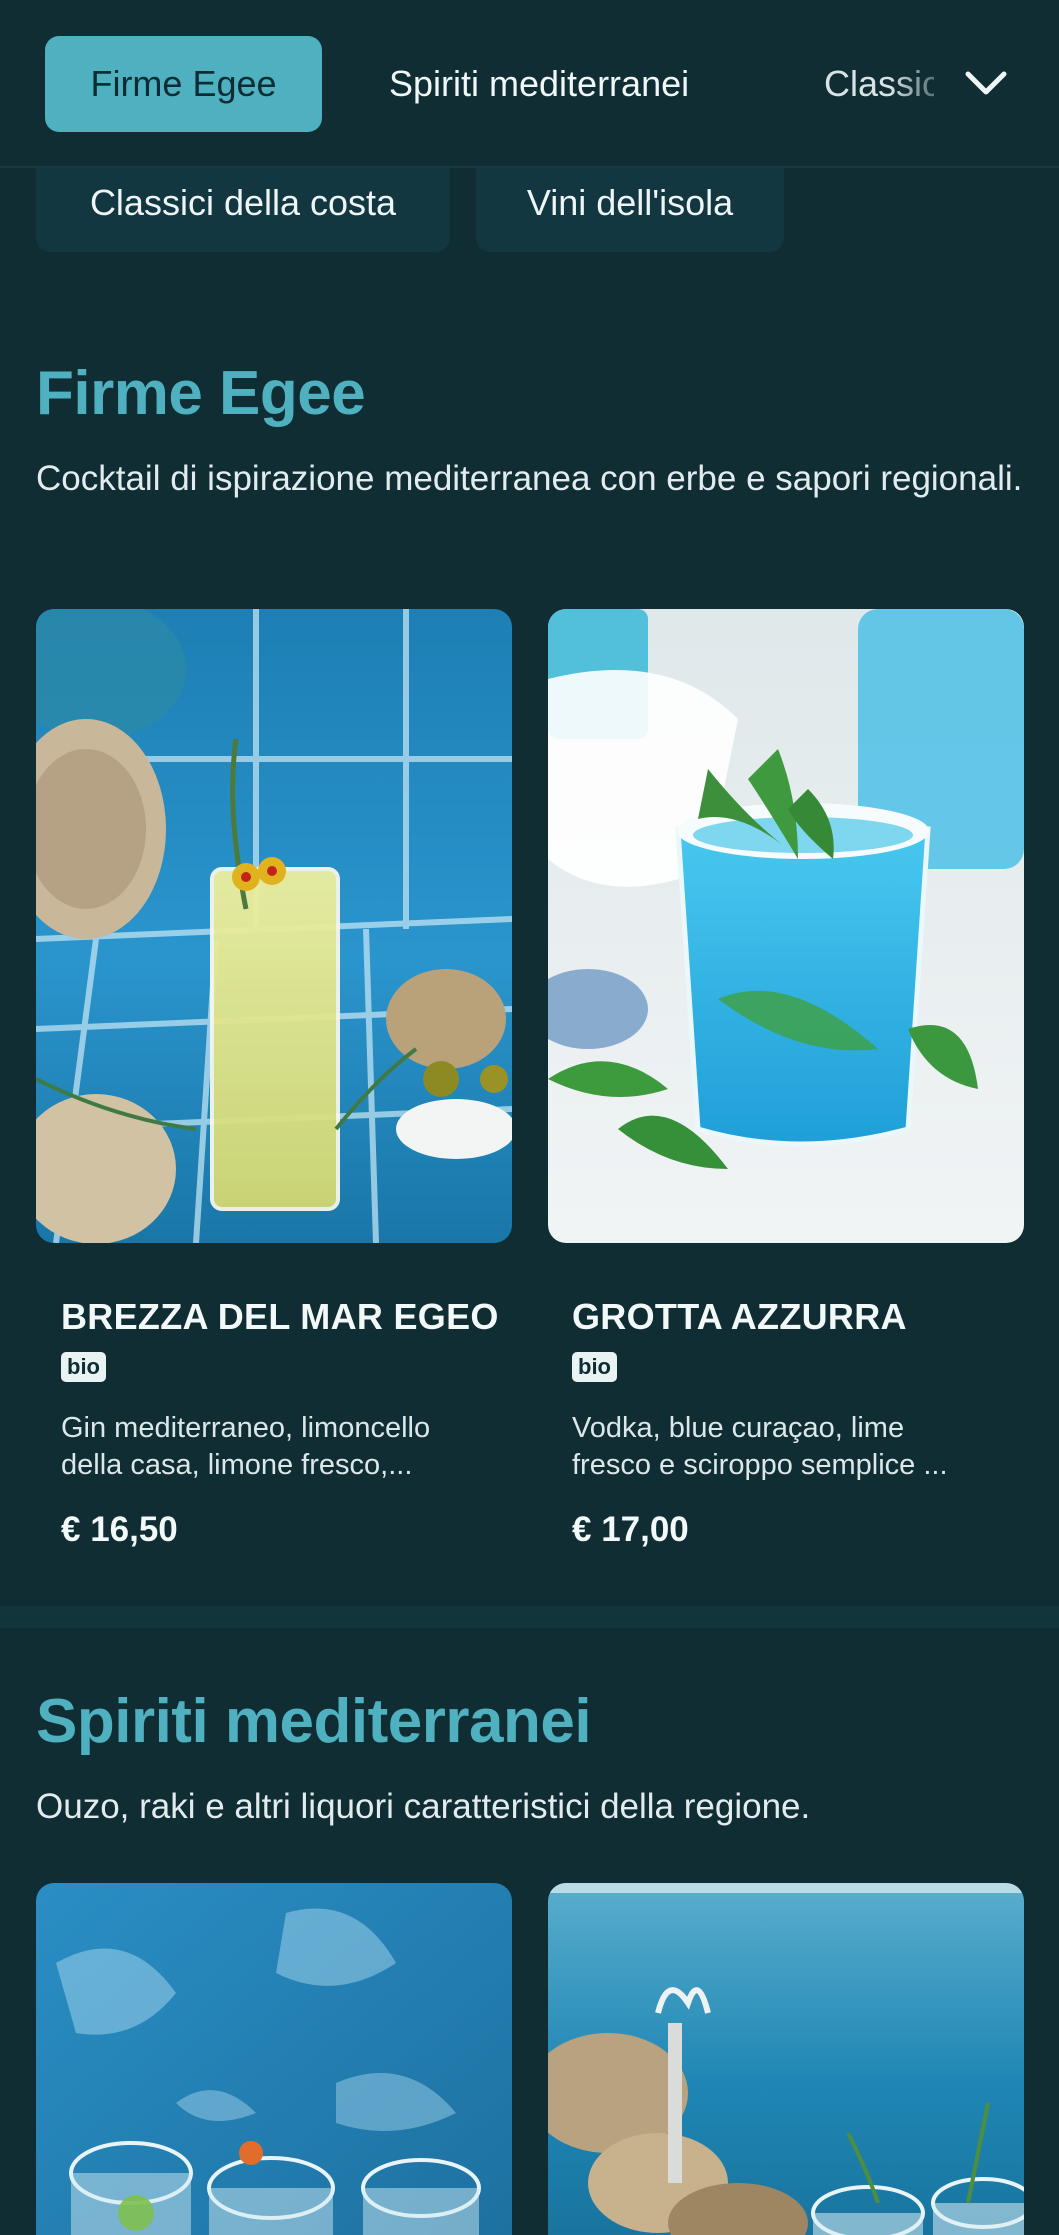 The height and width of the screenshot is (2235, 1059). I want to click on tab-firme-egee: Firme Egee, so click(183, 84).